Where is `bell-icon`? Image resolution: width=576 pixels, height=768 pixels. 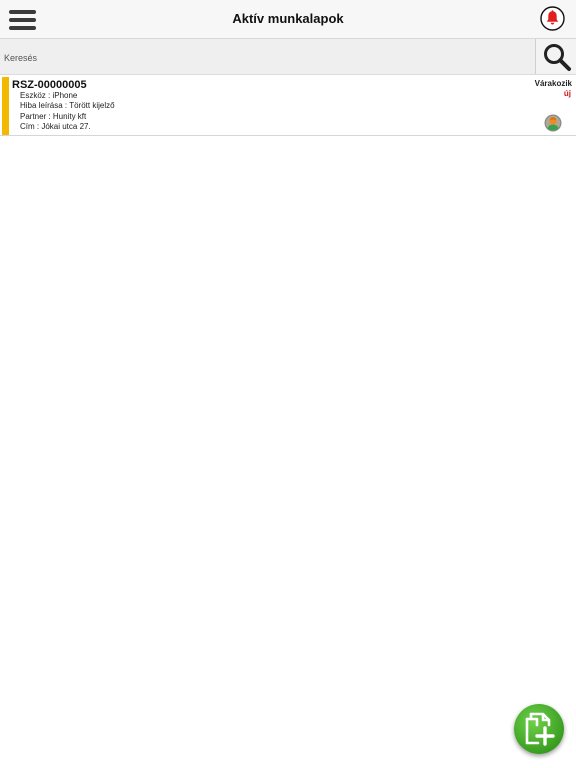 bell-icon is located at coordinates (552, 18).